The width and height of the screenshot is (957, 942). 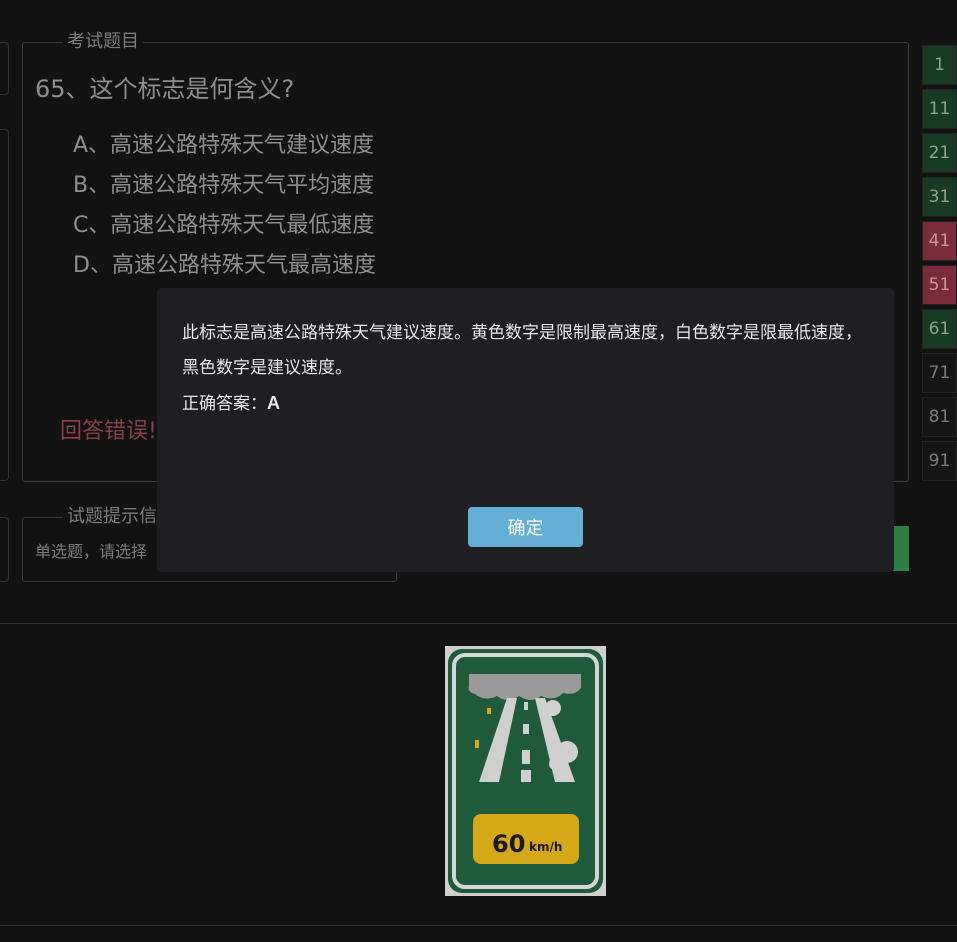 What do you see at coordinates (4, 549) in the screenshot?
I see `left-panel-bottom` at bounding box center [4, 549].